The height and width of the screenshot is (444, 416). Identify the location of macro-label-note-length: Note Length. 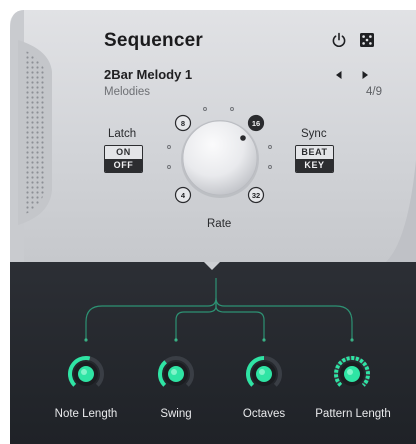
(86, 414).